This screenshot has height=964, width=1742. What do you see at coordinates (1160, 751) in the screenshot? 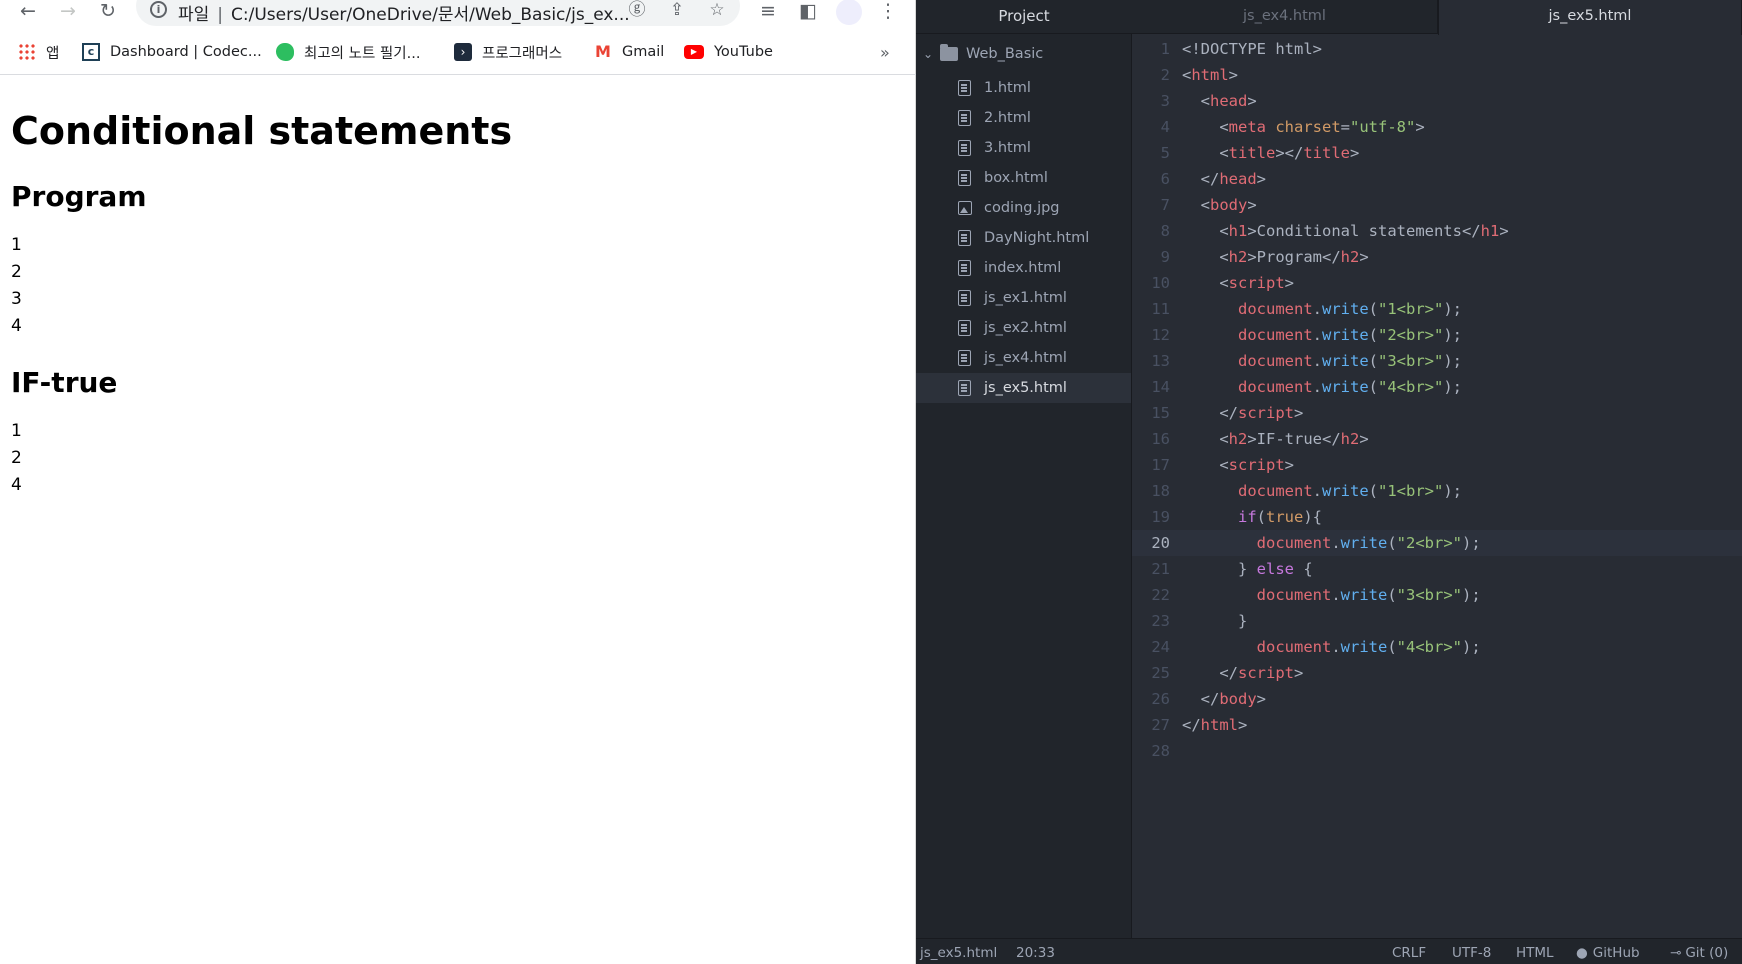
I see `code-line: 28` at bounding box center [1160, 751].